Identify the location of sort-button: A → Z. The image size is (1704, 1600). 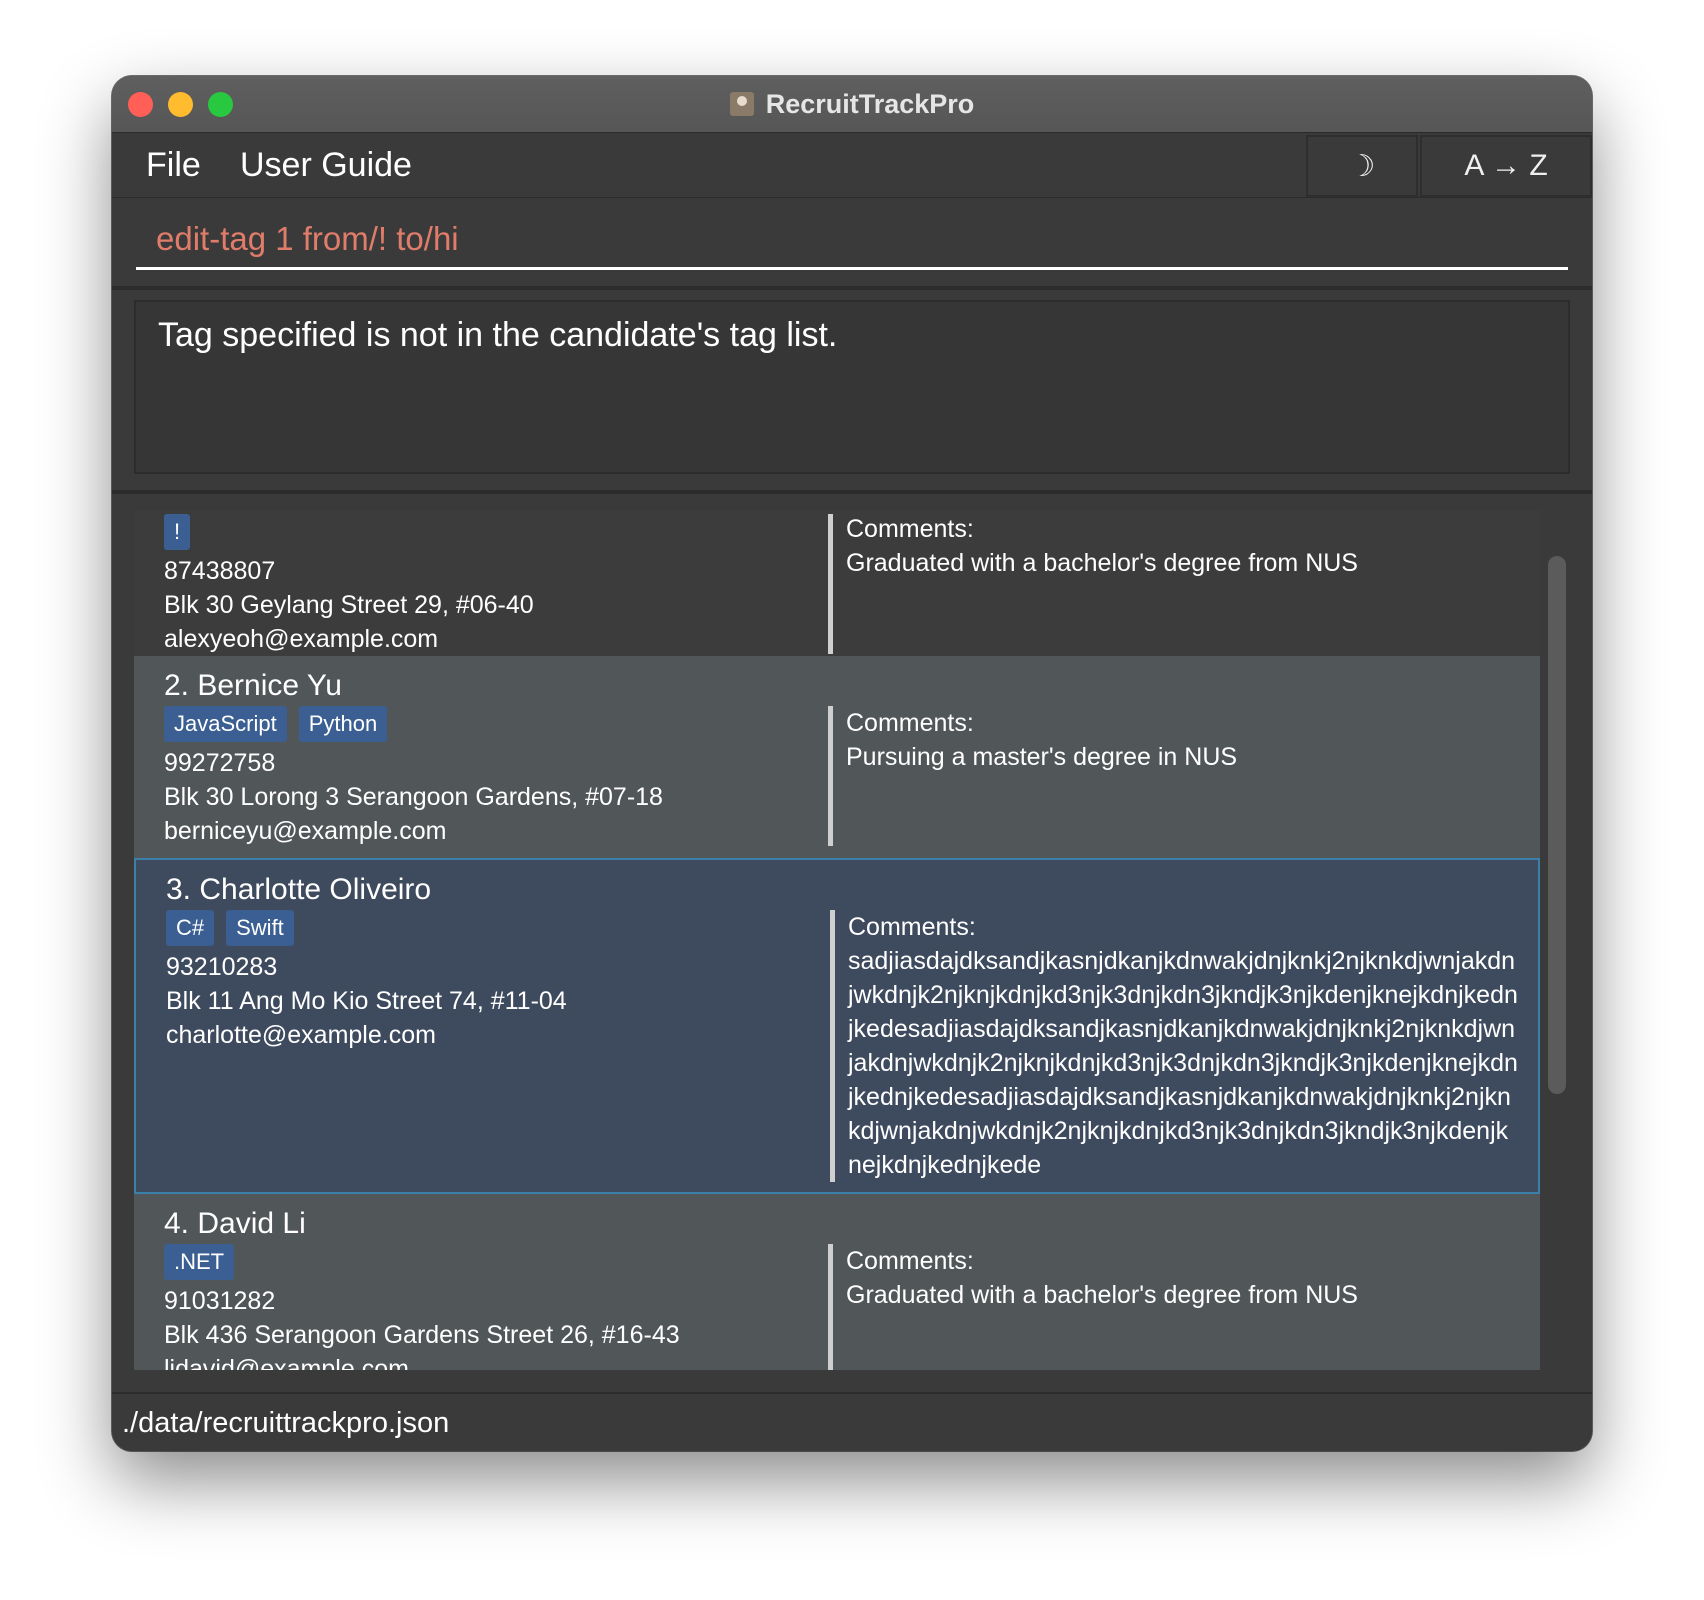
(1506, 166).